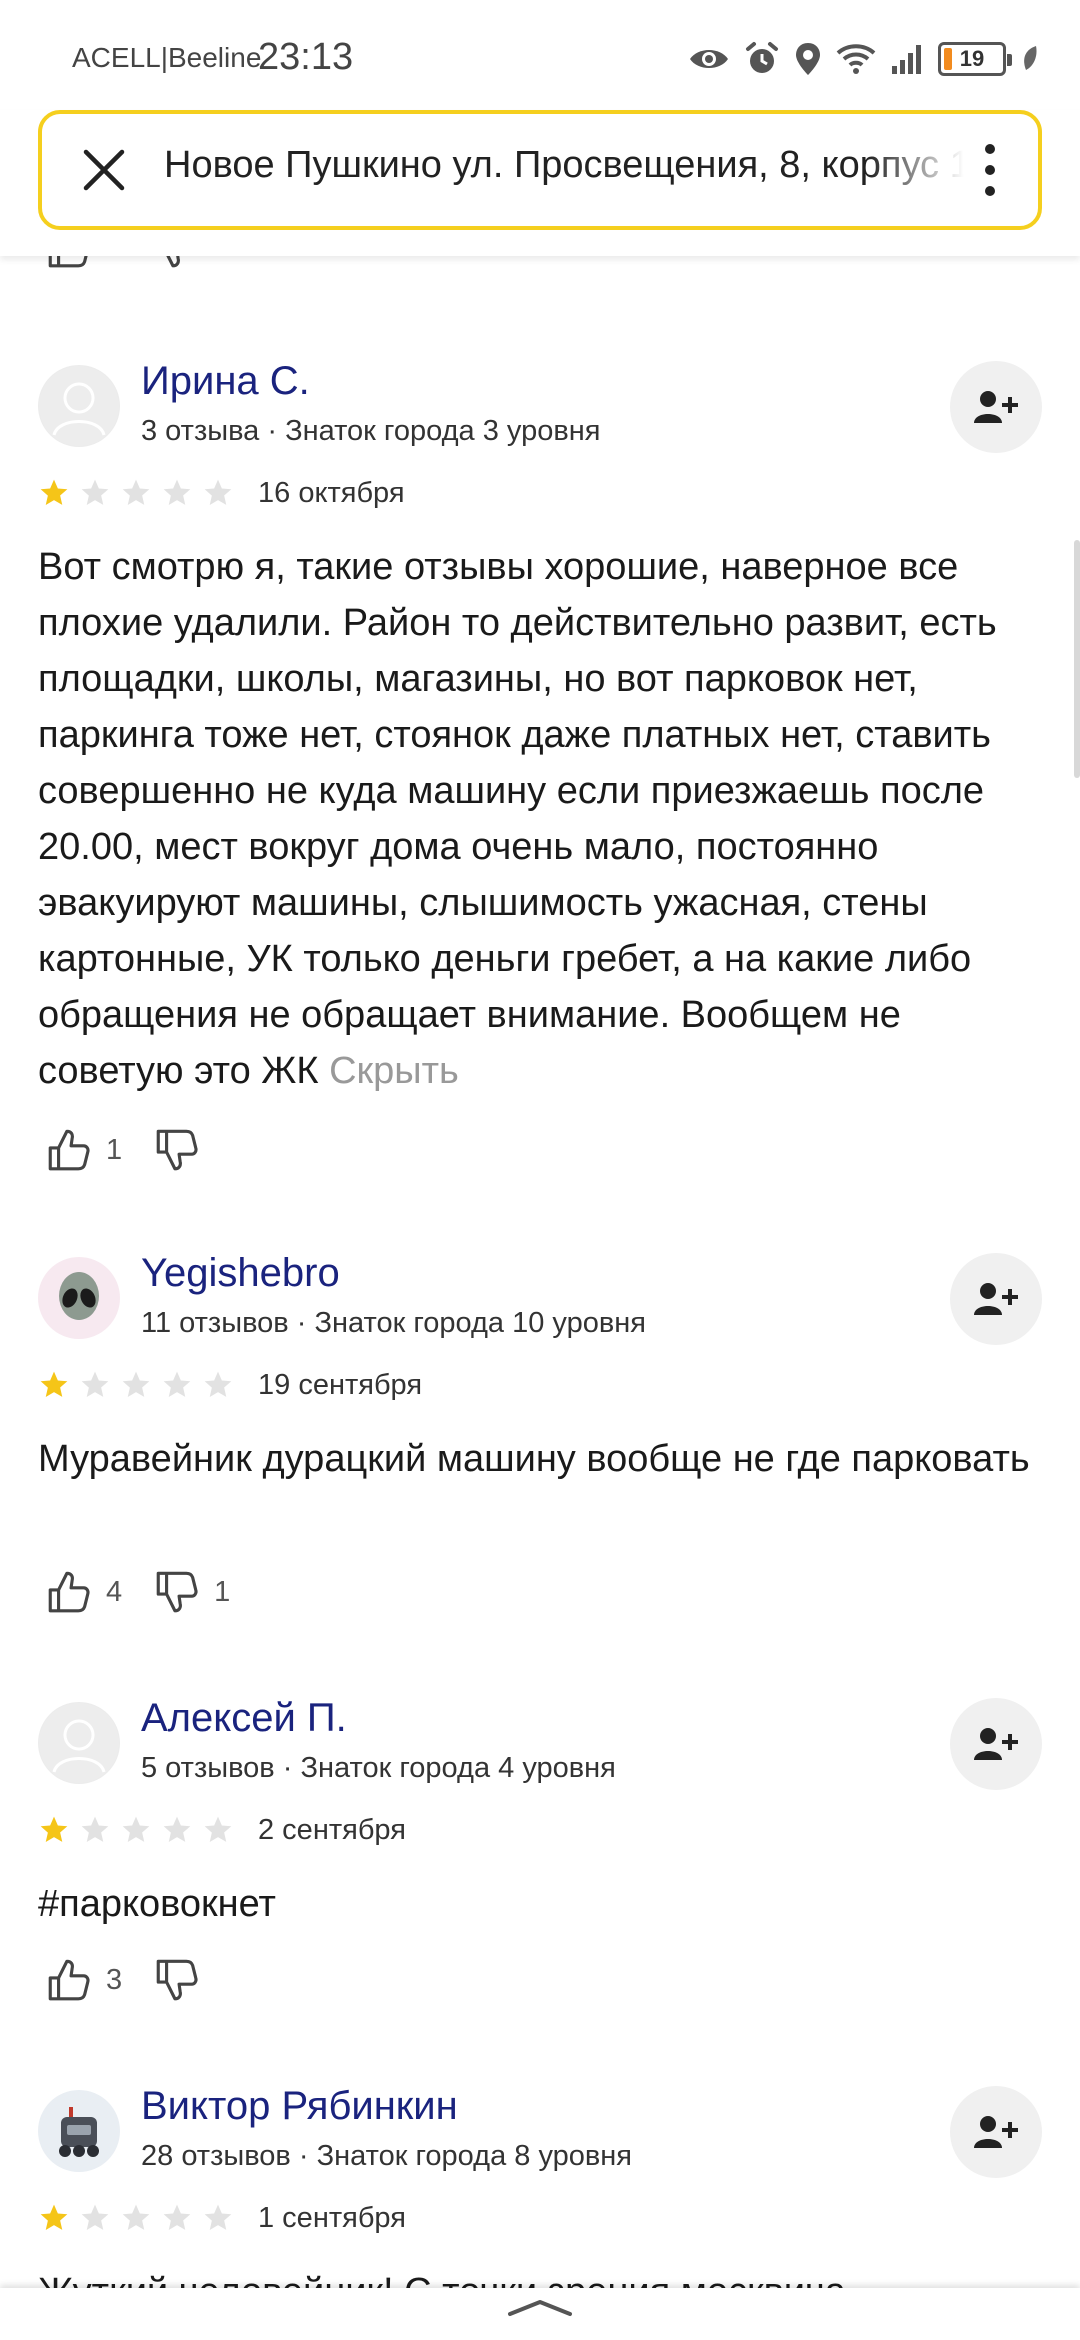 The height and width of the screenshot is (2340, 1080). What do you see at coordinates (114, 1979) in the screenshot?
I see `like-count: 3` at bounding box center [114, 1979].